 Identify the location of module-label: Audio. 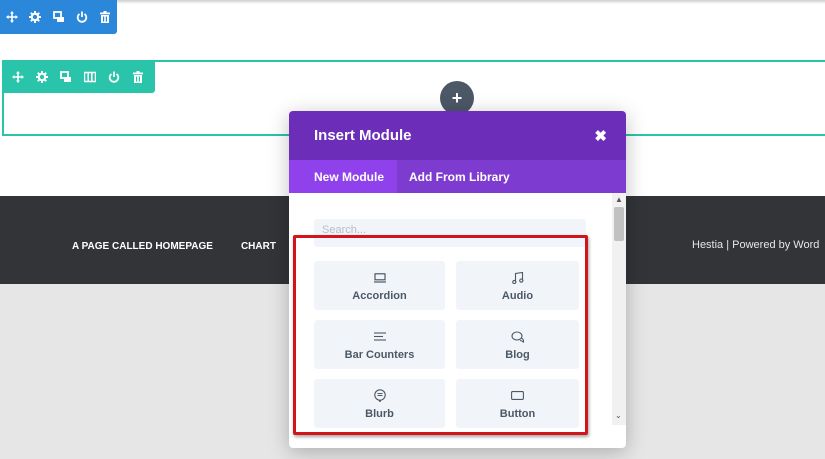
(517, 295).